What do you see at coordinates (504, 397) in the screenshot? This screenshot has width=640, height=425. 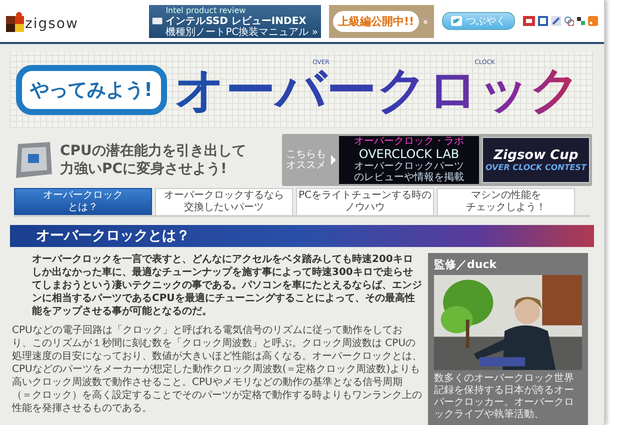 I see `card-caption: 数多くのオーバークロック世界記録を保持する日本が誇るオーバークロッカー。オーバークロックライブや執筆活動、` at bounding box center [504, 397].